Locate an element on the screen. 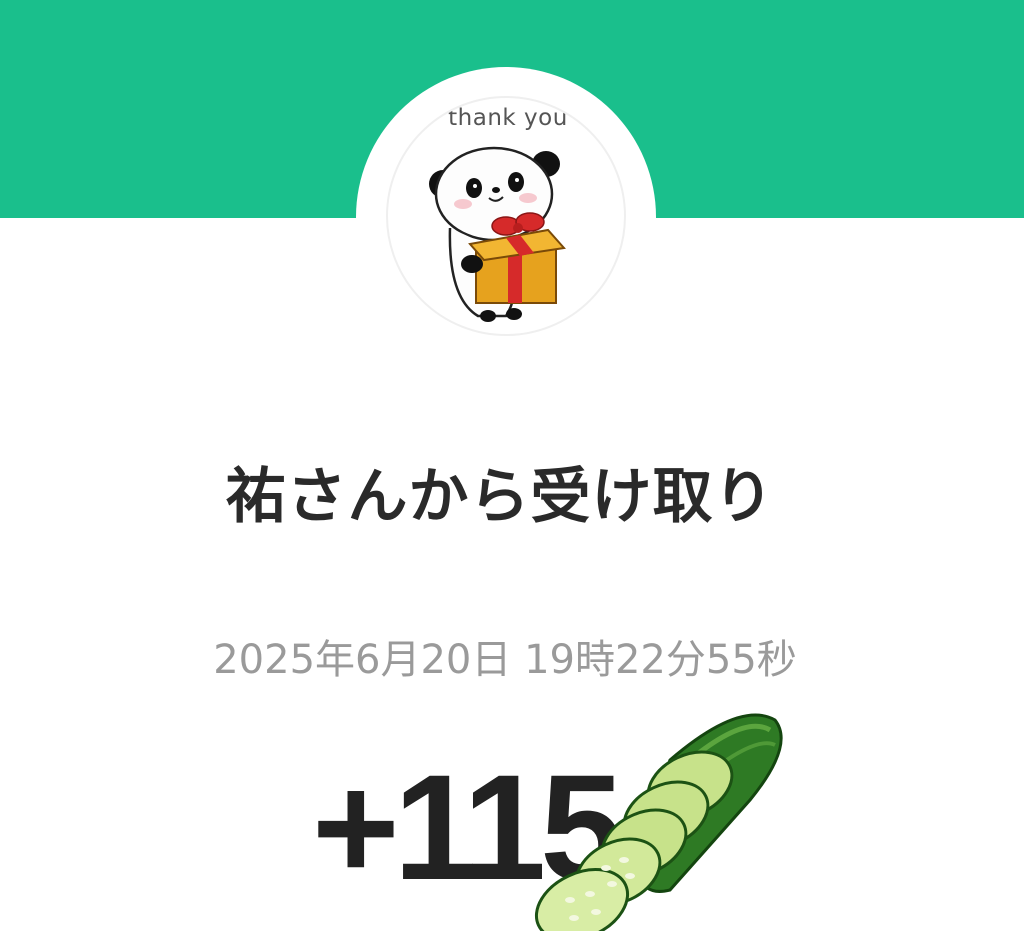 This screenshot has height=931, width=1024. cucumber-icon is located at coordinates (658, 822).